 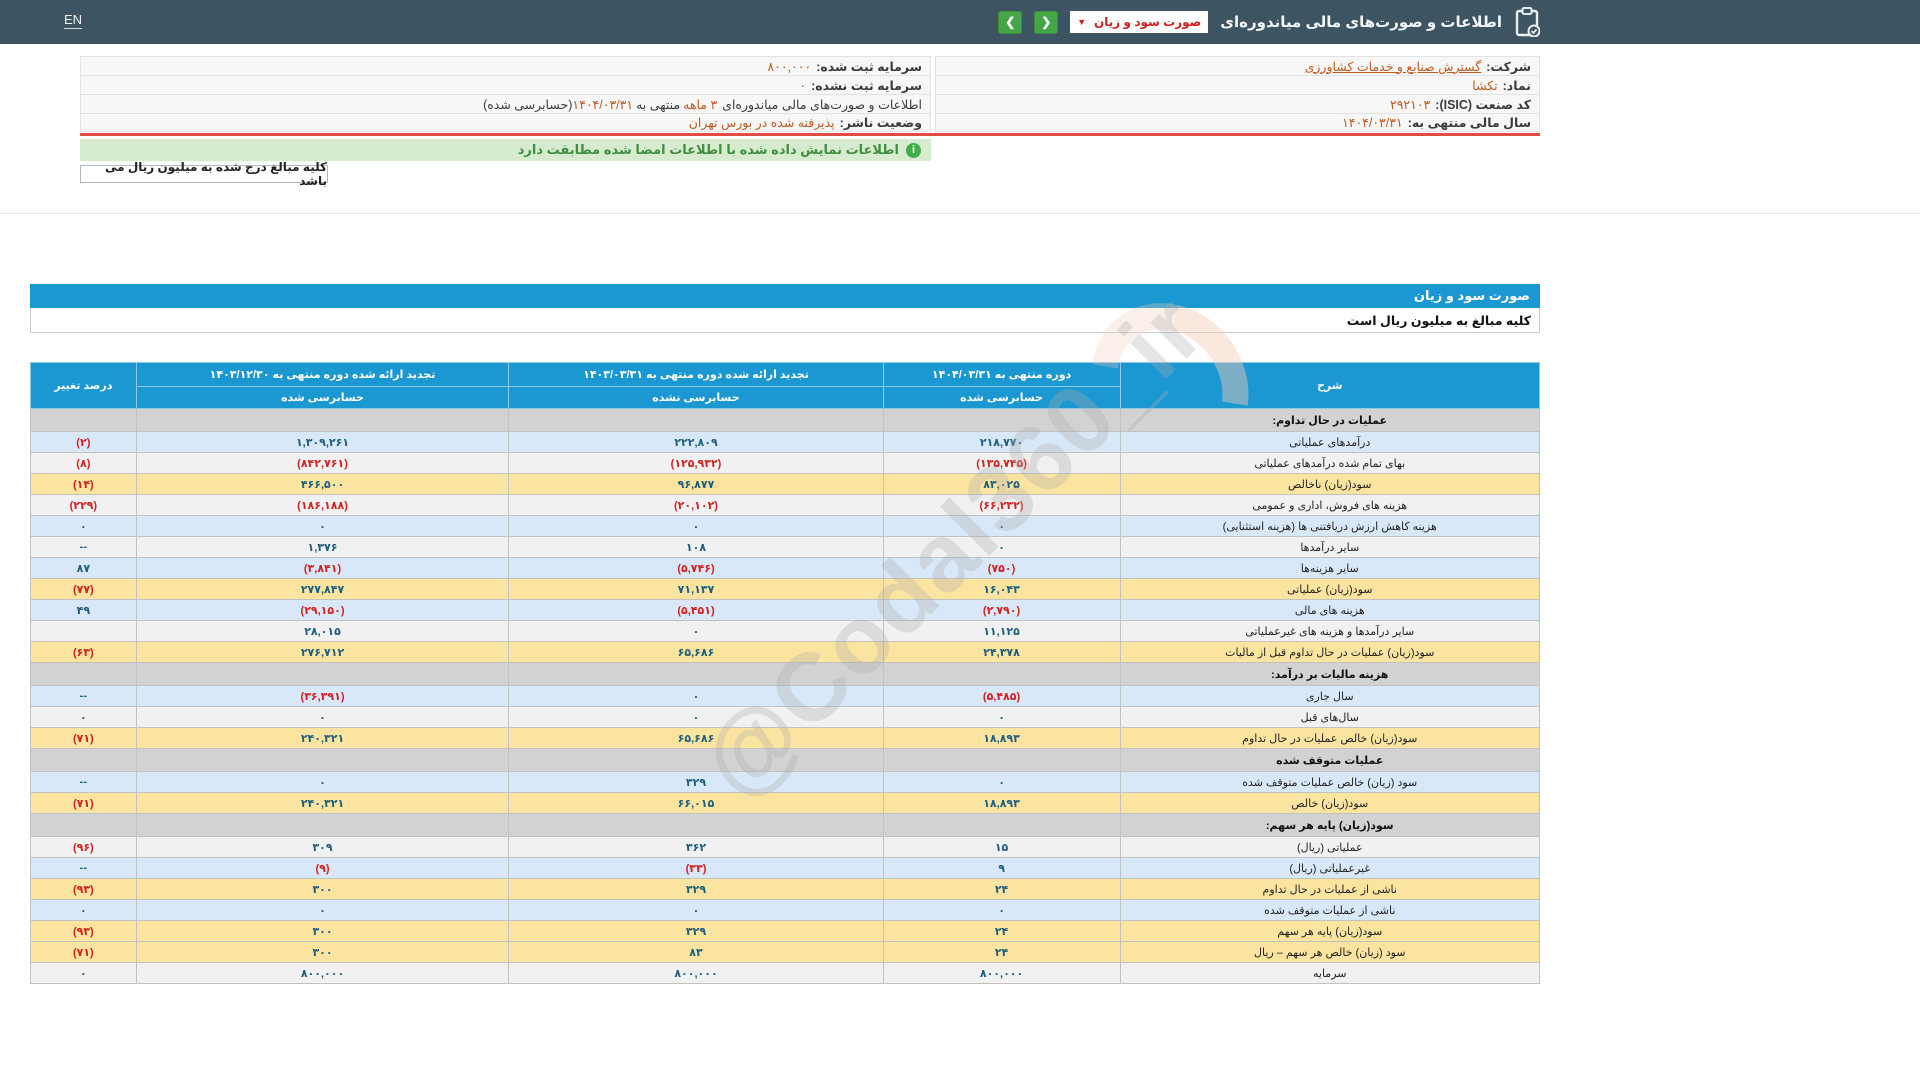 I want to click on cell-change: (۶۳), so click(x=83, y=652).